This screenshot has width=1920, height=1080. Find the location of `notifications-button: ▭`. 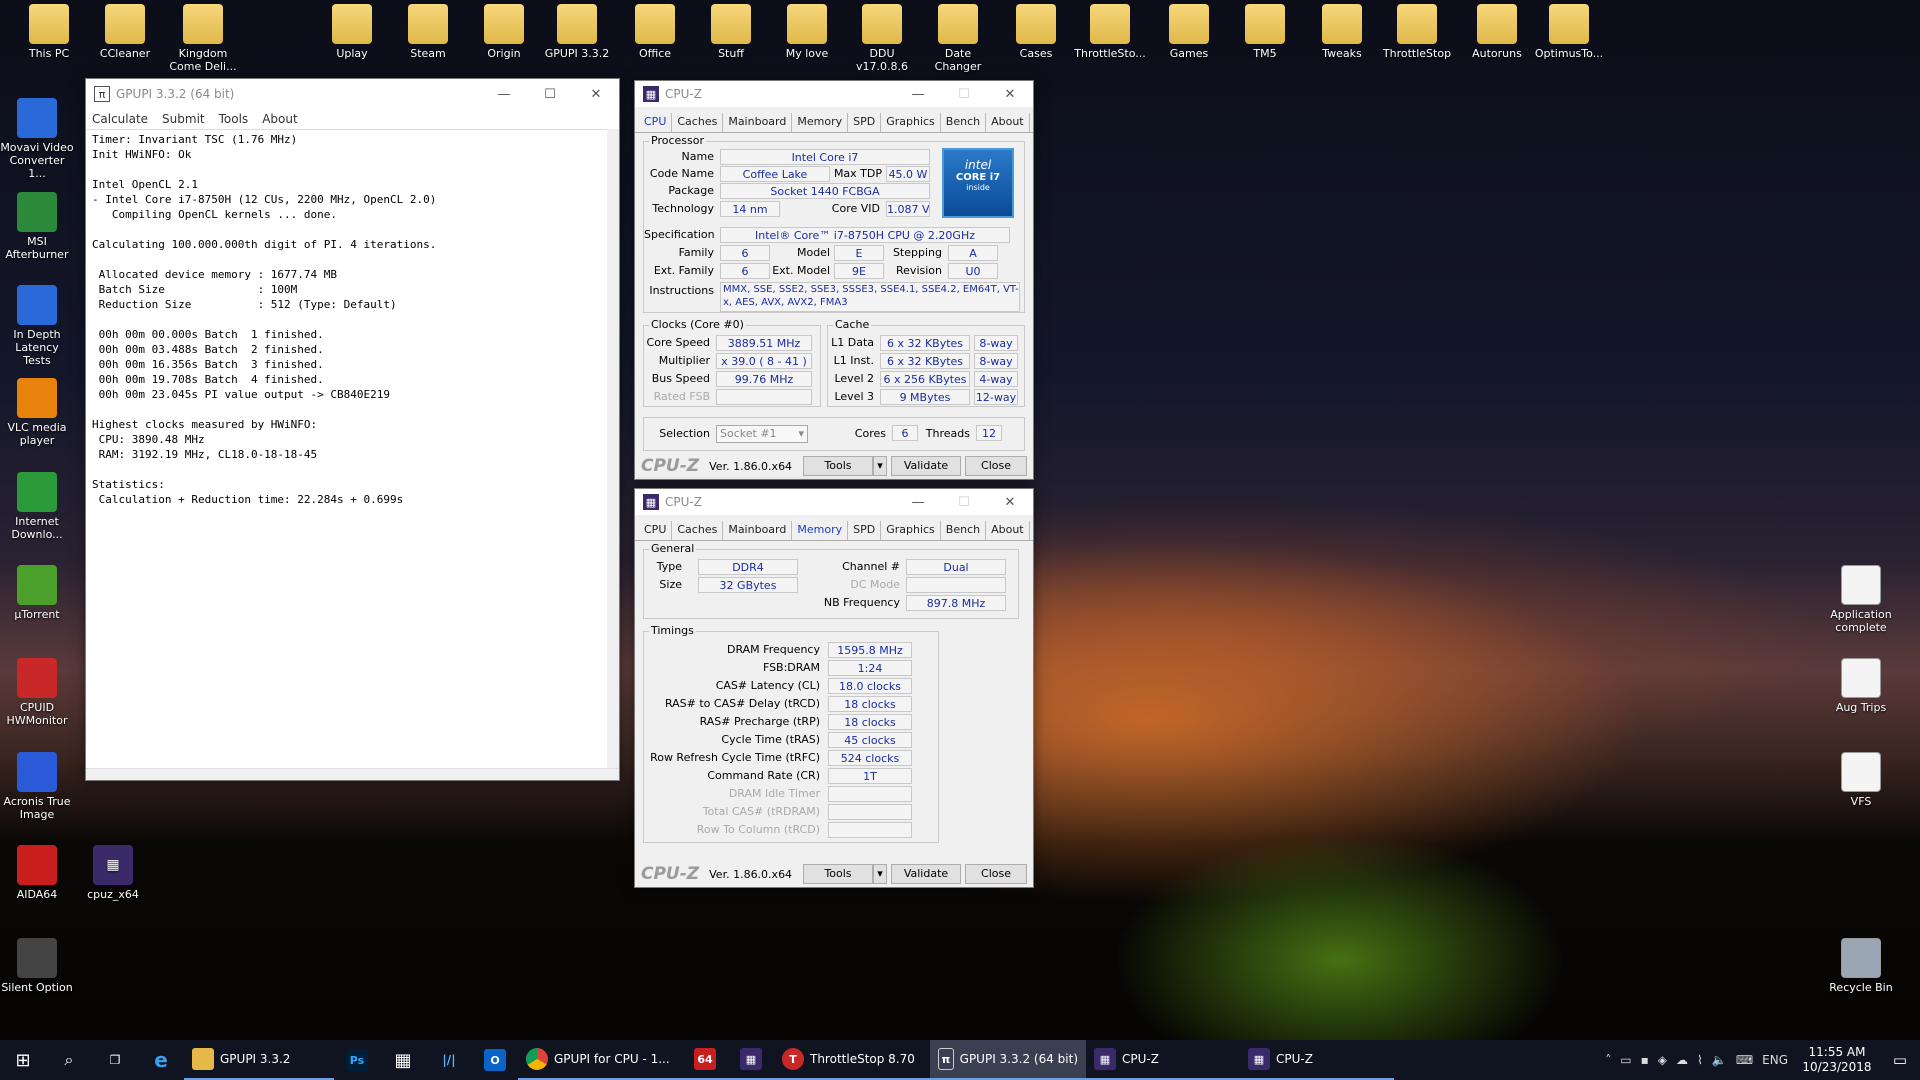

notifications-button: ▭ is located at coordinates (1900, 1060).